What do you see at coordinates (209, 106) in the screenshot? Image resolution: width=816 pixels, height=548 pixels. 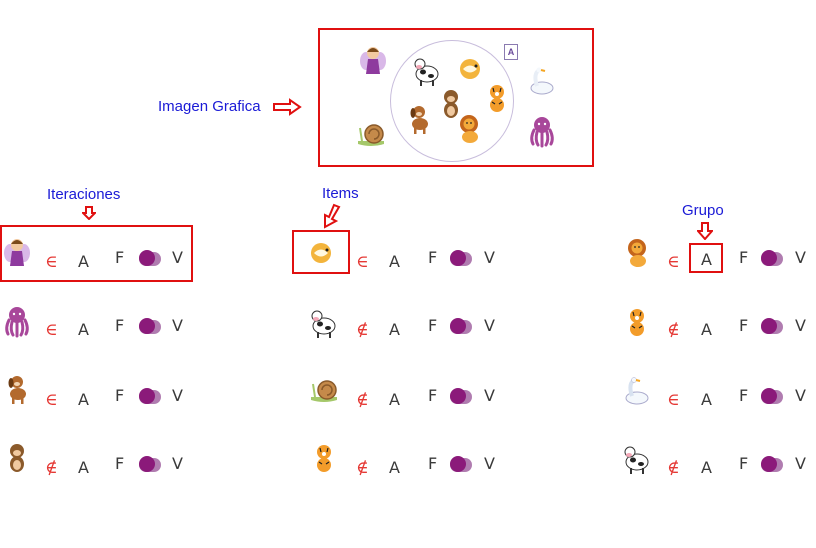 I see `image-label: Imagen Grafica` at bounding box center [209, 106].